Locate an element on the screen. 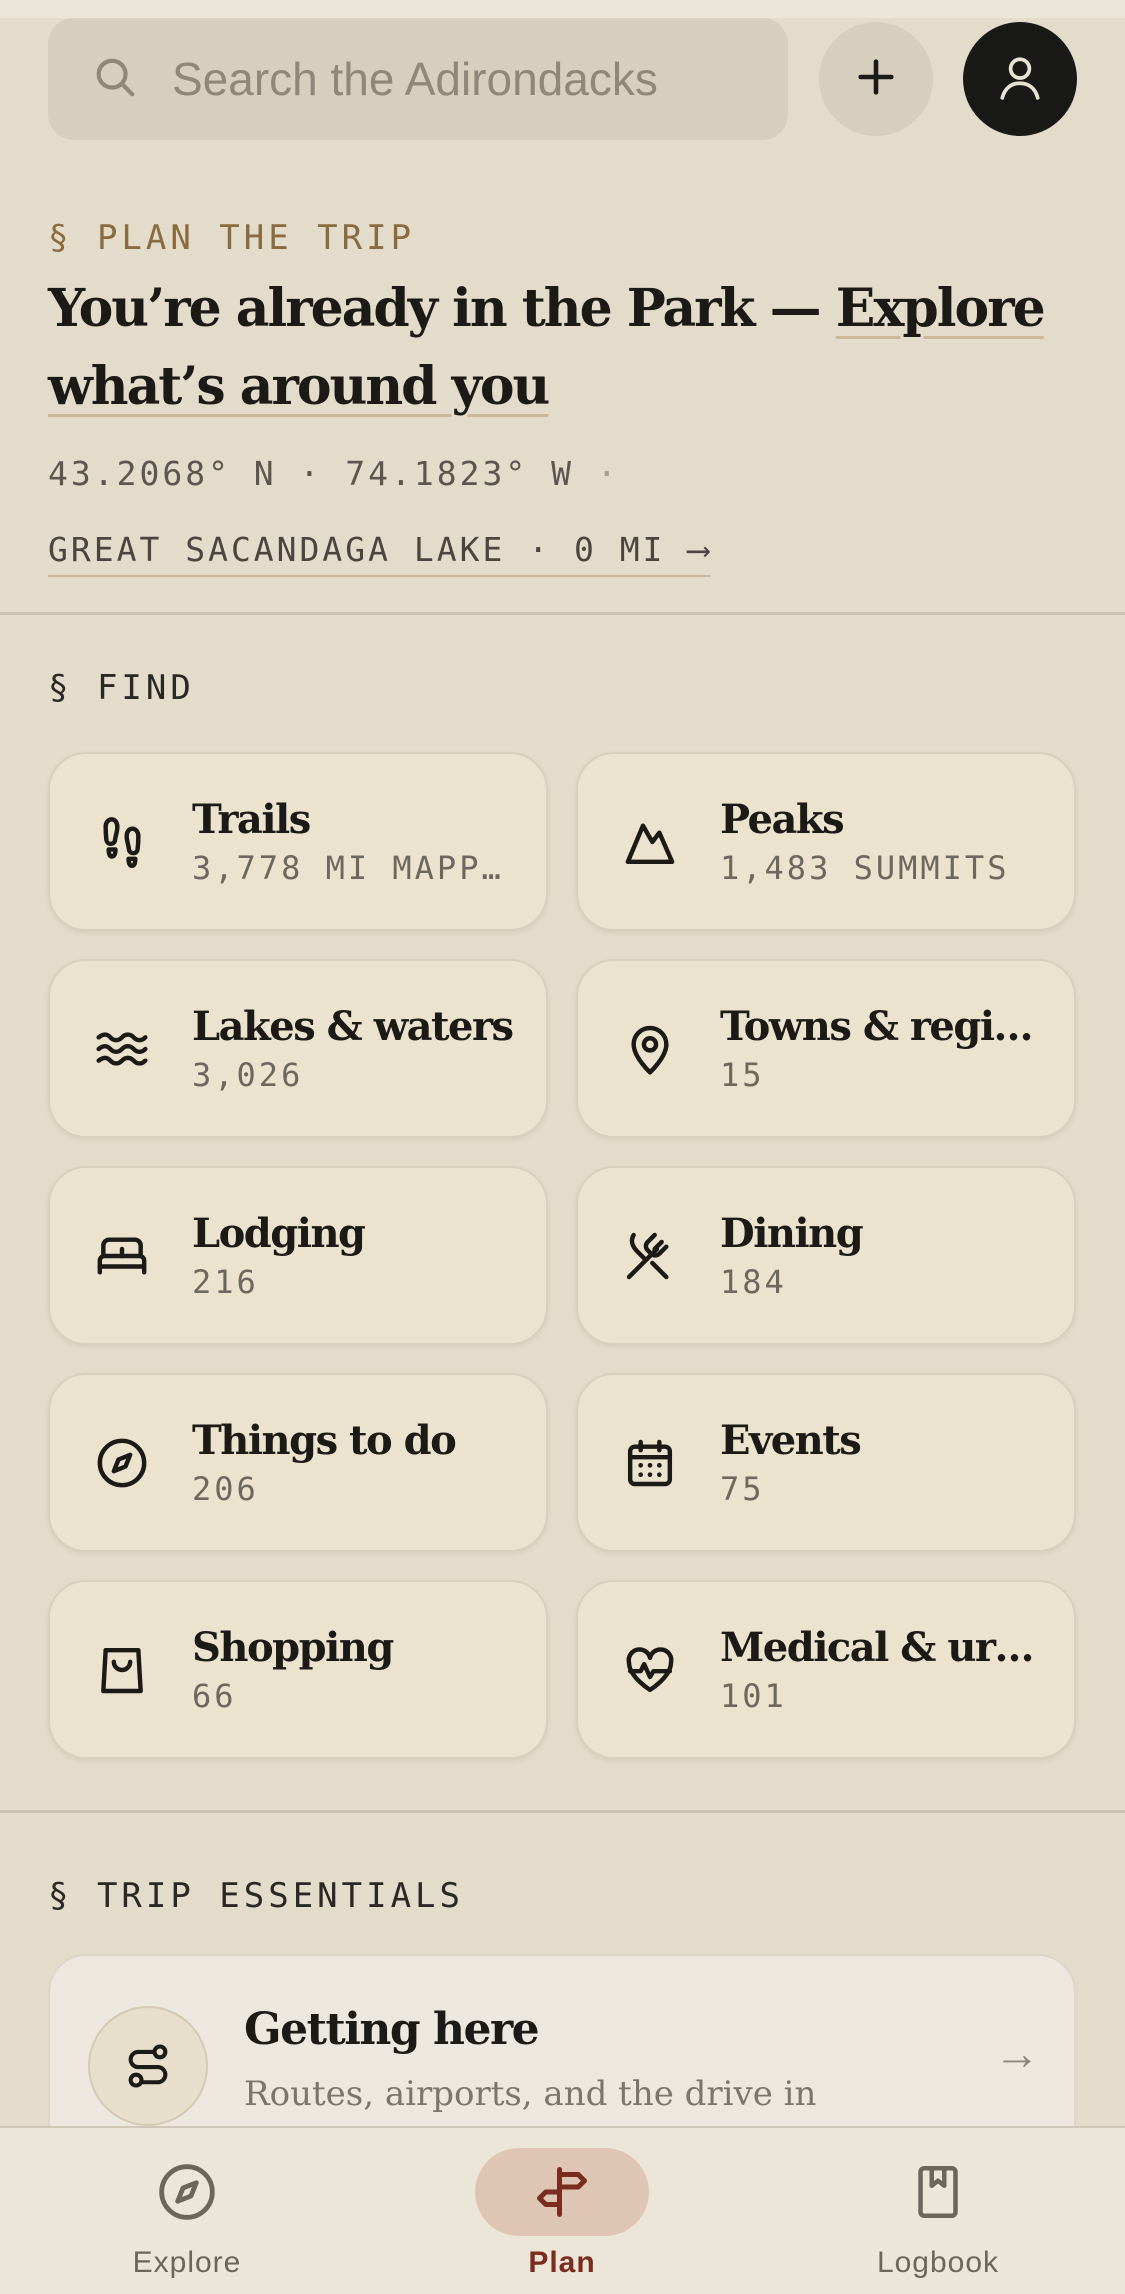 This screenshot has height=2294, width=1125. user-icon is located at coordinates (1020, 79).